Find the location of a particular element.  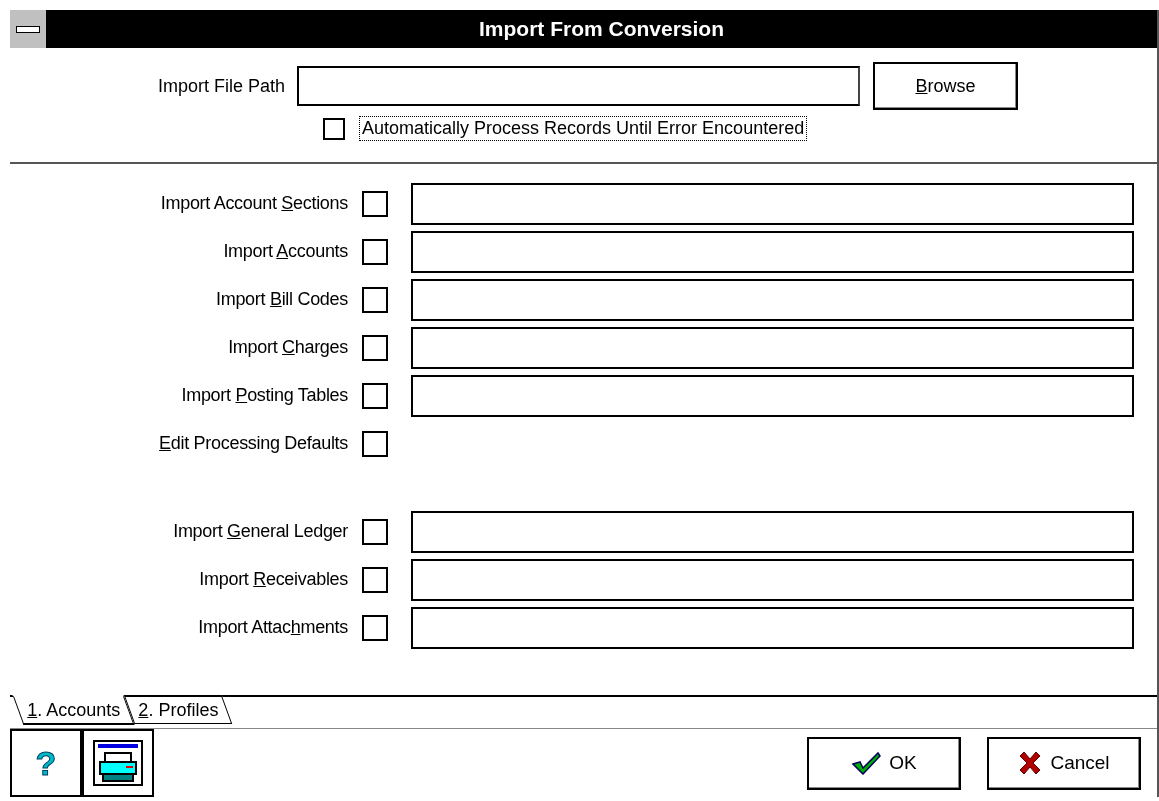

option-label: Import Accounts is located at coordinates (285, 252).